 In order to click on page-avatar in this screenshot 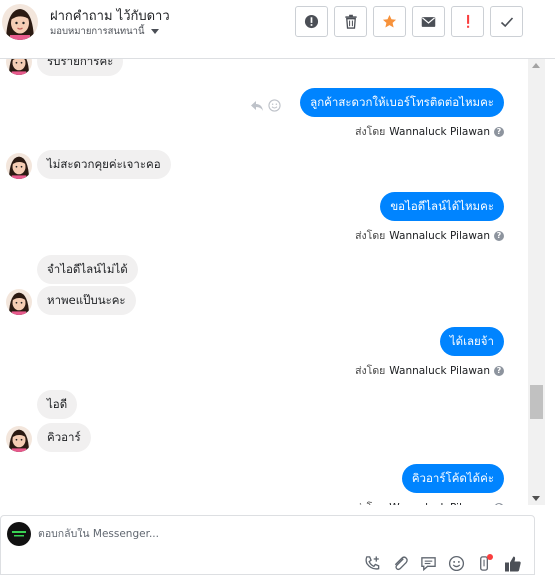, I will do `click(19, 534)`.